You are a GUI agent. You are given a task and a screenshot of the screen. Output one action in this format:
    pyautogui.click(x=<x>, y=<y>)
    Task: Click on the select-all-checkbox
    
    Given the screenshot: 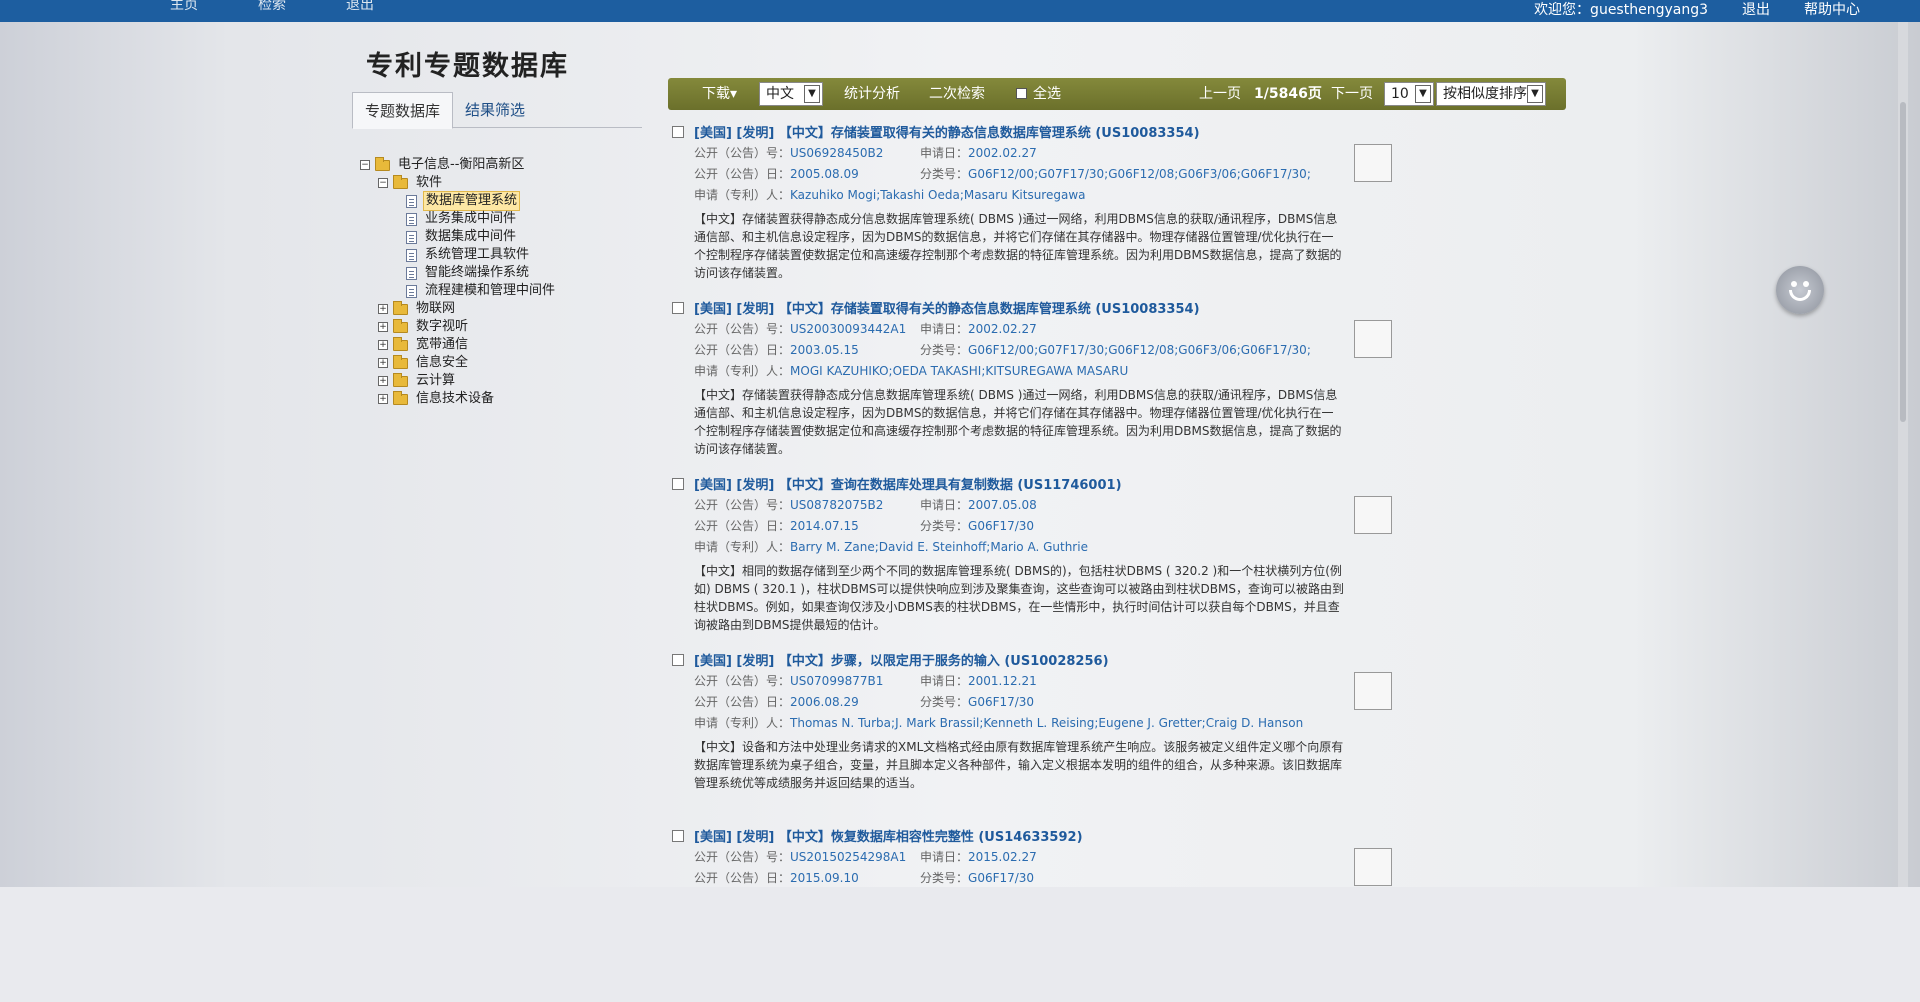 What is the action you would take?
    pyautogui.click(x=1021, y=93)
    